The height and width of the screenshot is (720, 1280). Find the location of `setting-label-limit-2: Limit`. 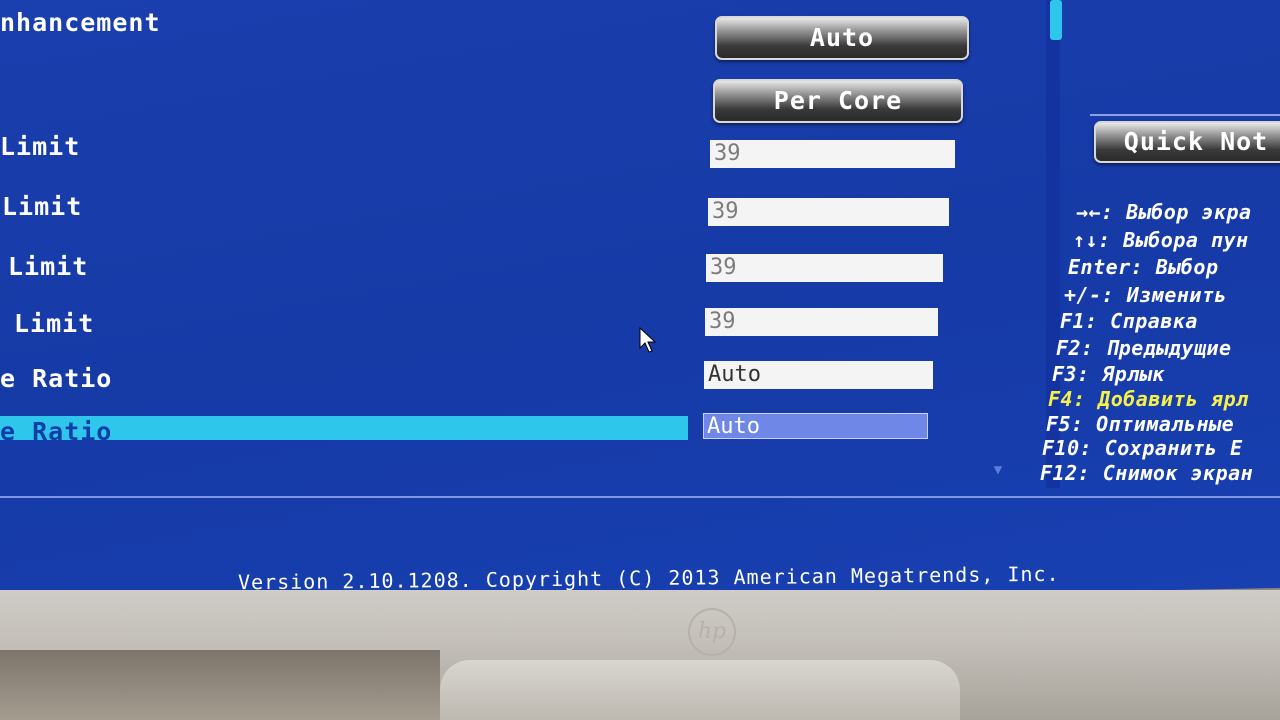

setting-label-limit-2: Limit is located at coordinates (42, 206).